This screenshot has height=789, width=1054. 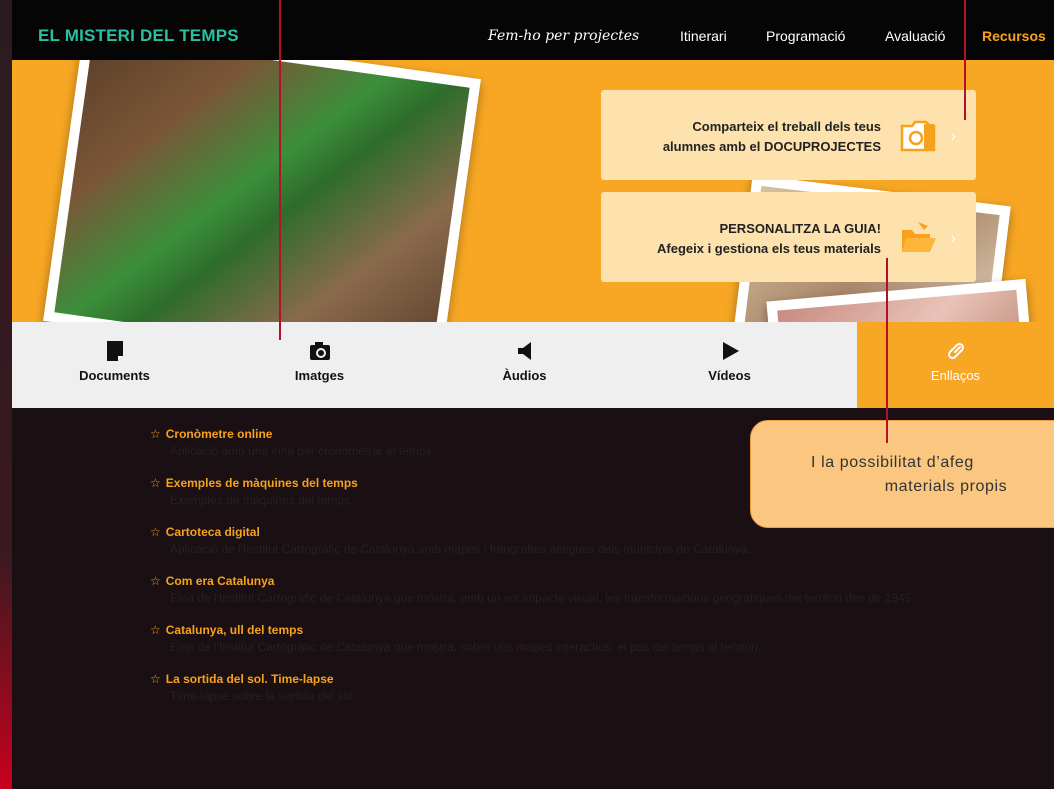 What do you see at coordinates (319, 351) in the screenshot?
I see `camera-icon` at bounding box center [319, 351].